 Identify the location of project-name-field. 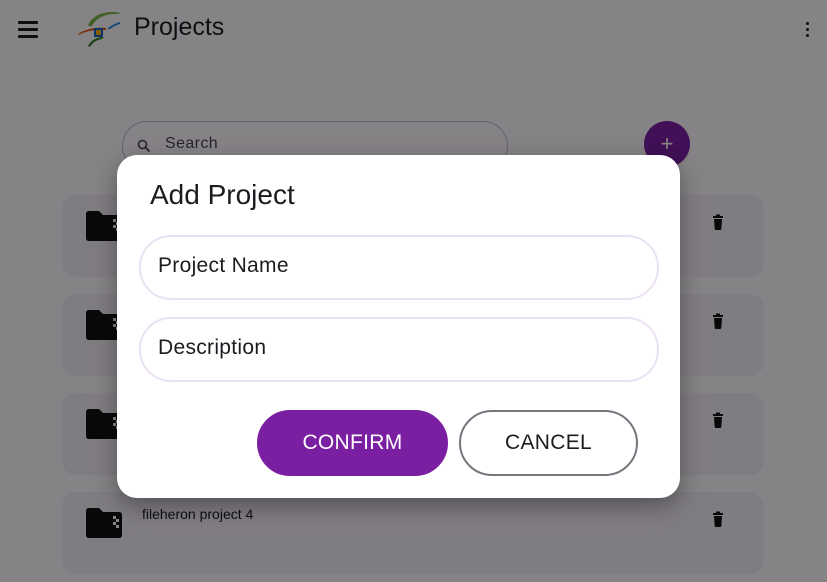
(399, 267).